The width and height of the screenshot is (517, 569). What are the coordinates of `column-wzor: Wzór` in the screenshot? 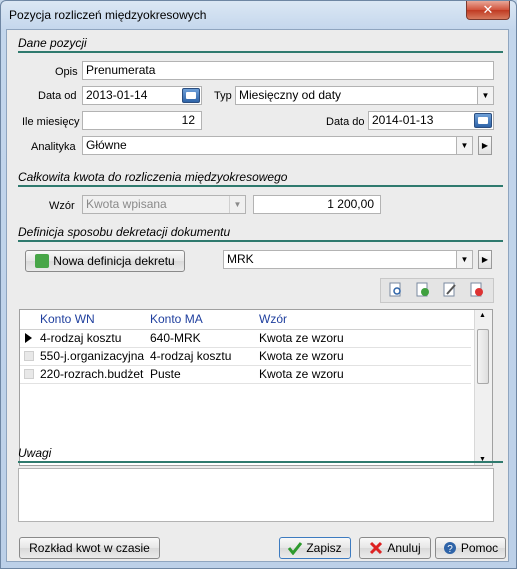 It's located at (273, 319).